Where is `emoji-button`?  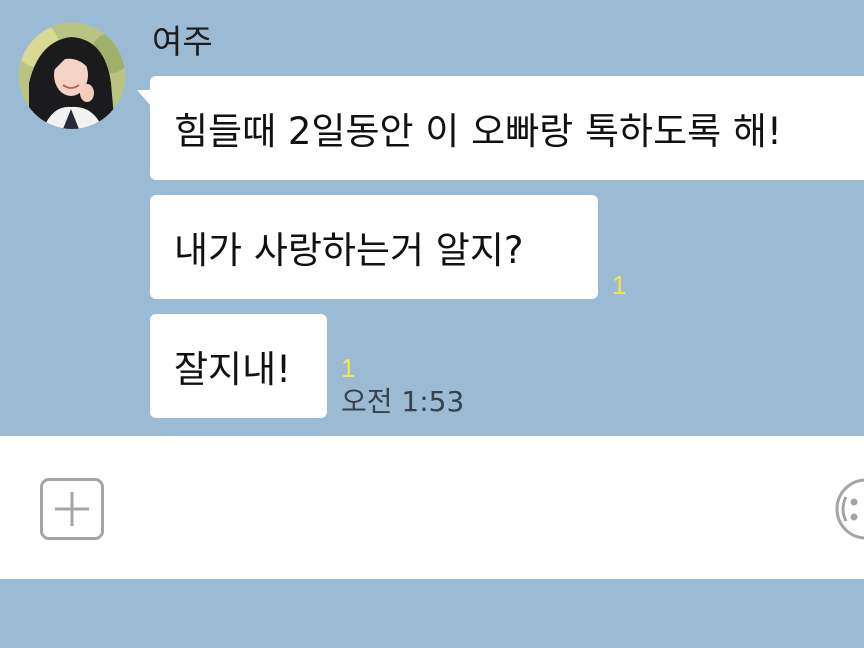 emoji-button is located at coordinates (849, 509).